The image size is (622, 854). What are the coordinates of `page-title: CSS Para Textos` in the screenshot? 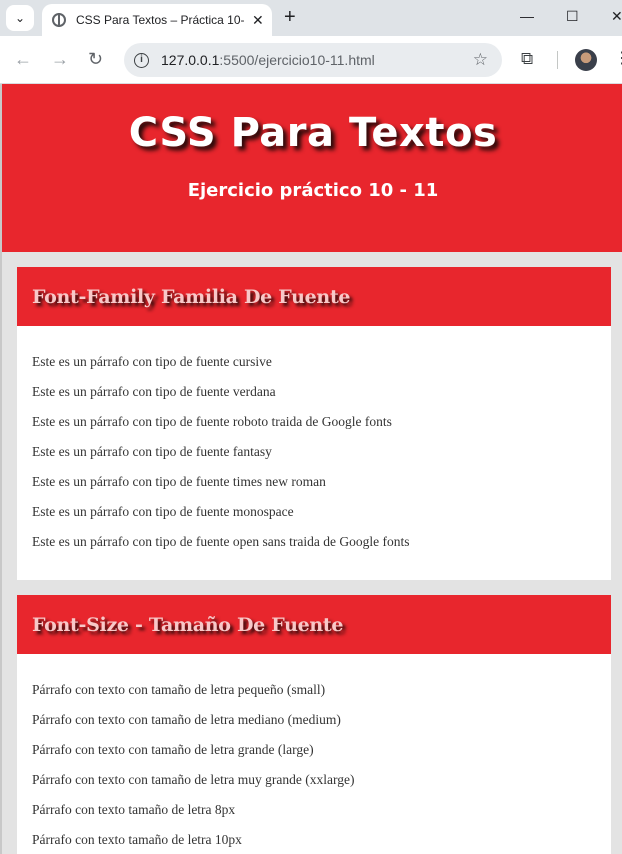 It's located at (313, 133).